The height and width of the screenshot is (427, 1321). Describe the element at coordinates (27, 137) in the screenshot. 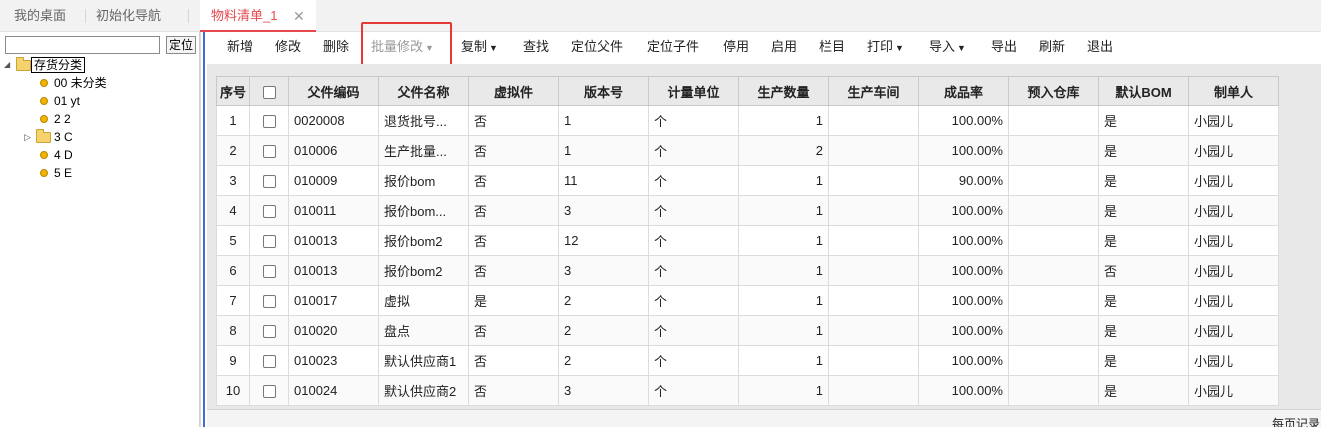

I see `expand-icon: ▷` at that location.